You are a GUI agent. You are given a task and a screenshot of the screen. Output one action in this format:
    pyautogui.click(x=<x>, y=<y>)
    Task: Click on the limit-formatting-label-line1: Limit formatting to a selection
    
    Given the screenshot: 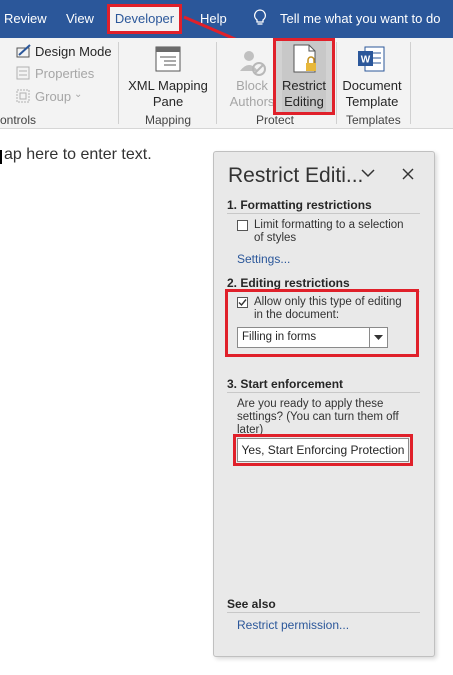 What is the action you would take?
    pyautogui.click(x=329, y=225)
    